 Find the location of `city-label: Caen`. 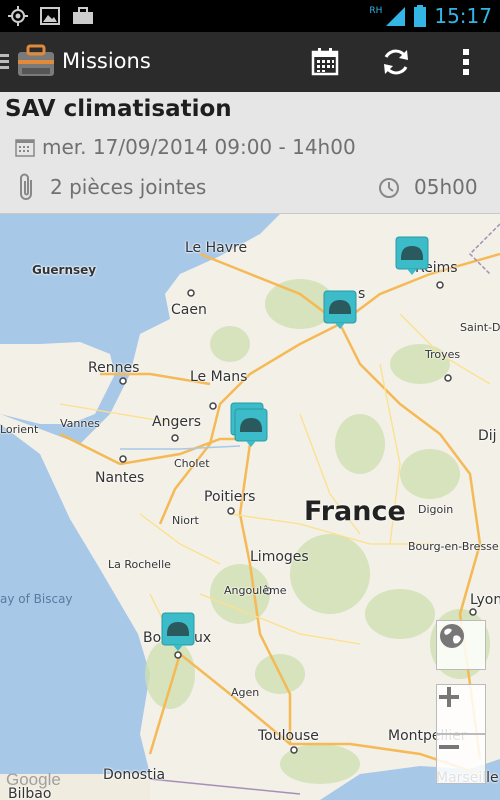

city-label: Caen is located at coordinates (189, 310).